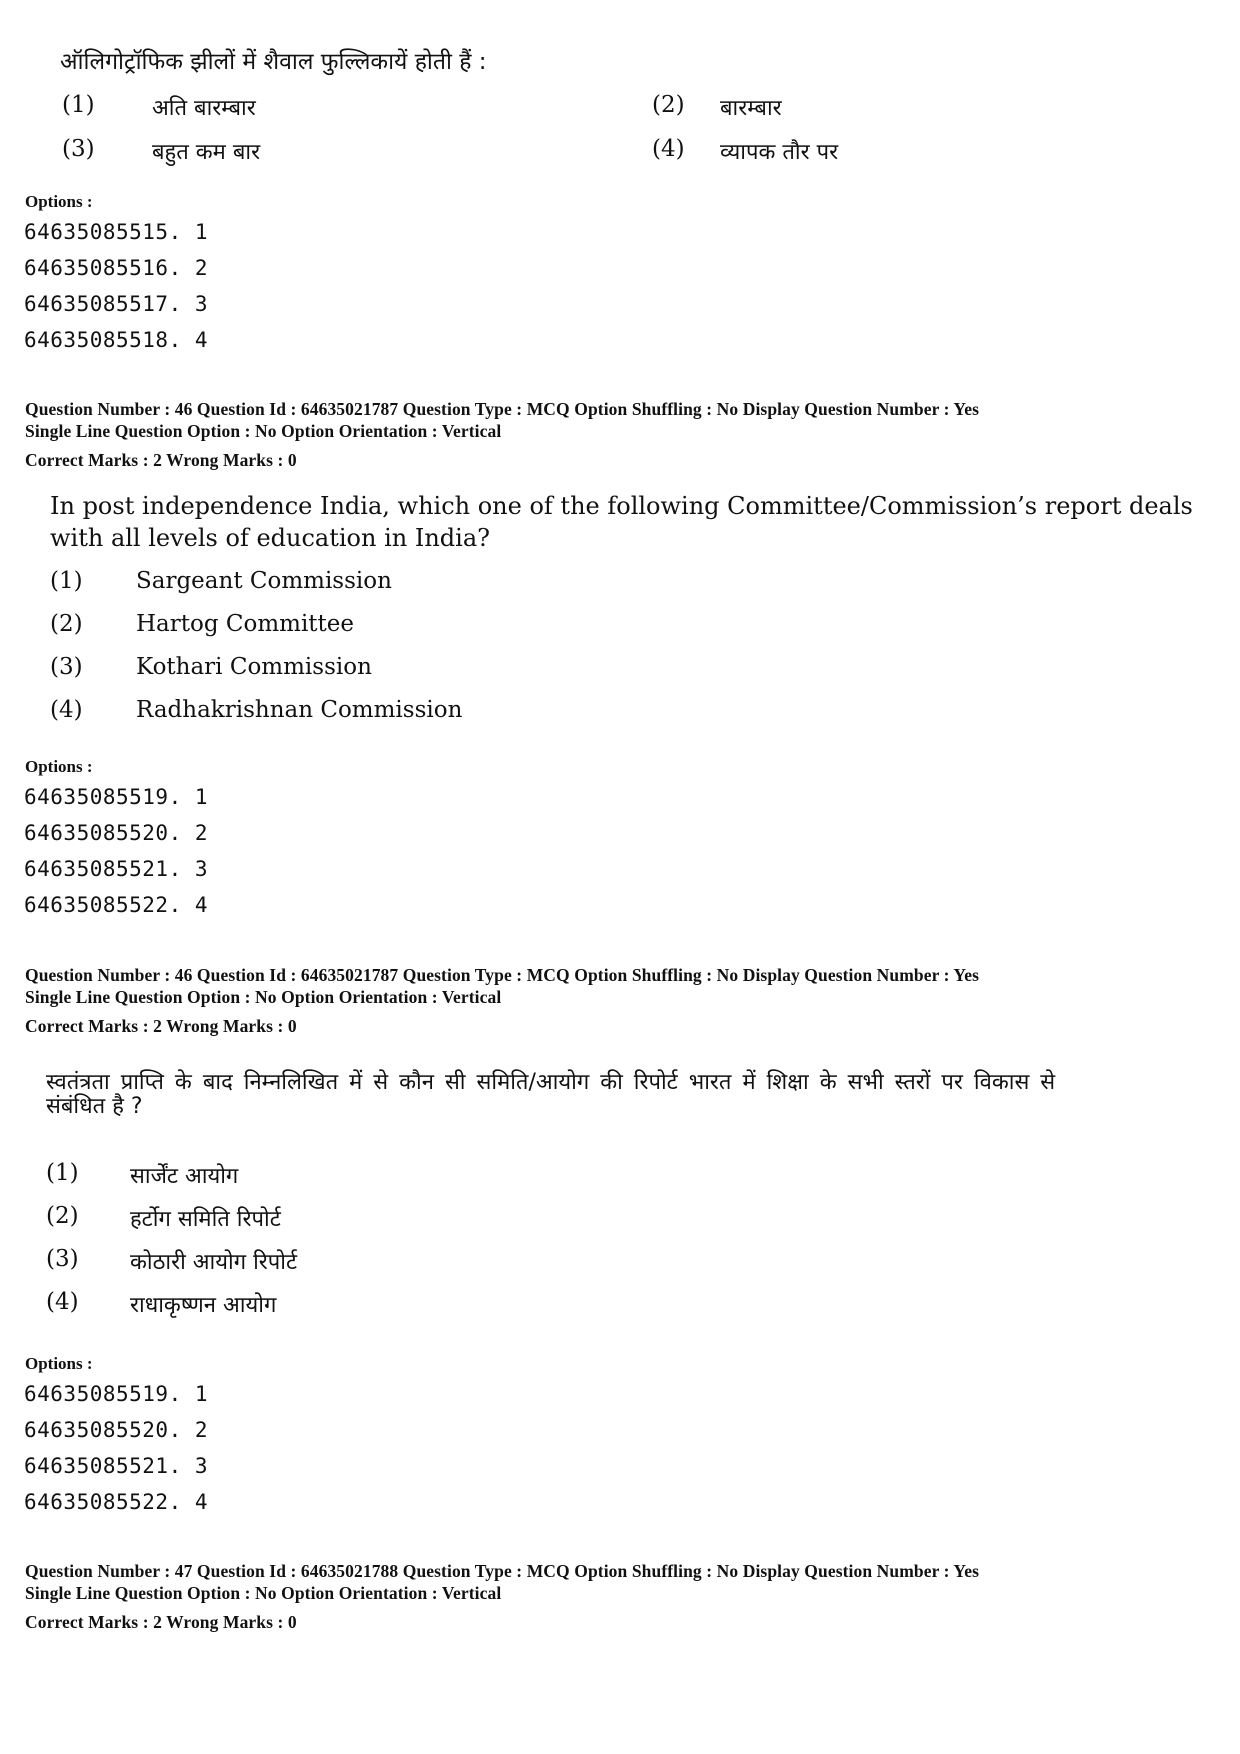 The height and width of the screenshot is (1754, 1240). I want to click on option-id: 64635085515. 1, so click(116, 232).